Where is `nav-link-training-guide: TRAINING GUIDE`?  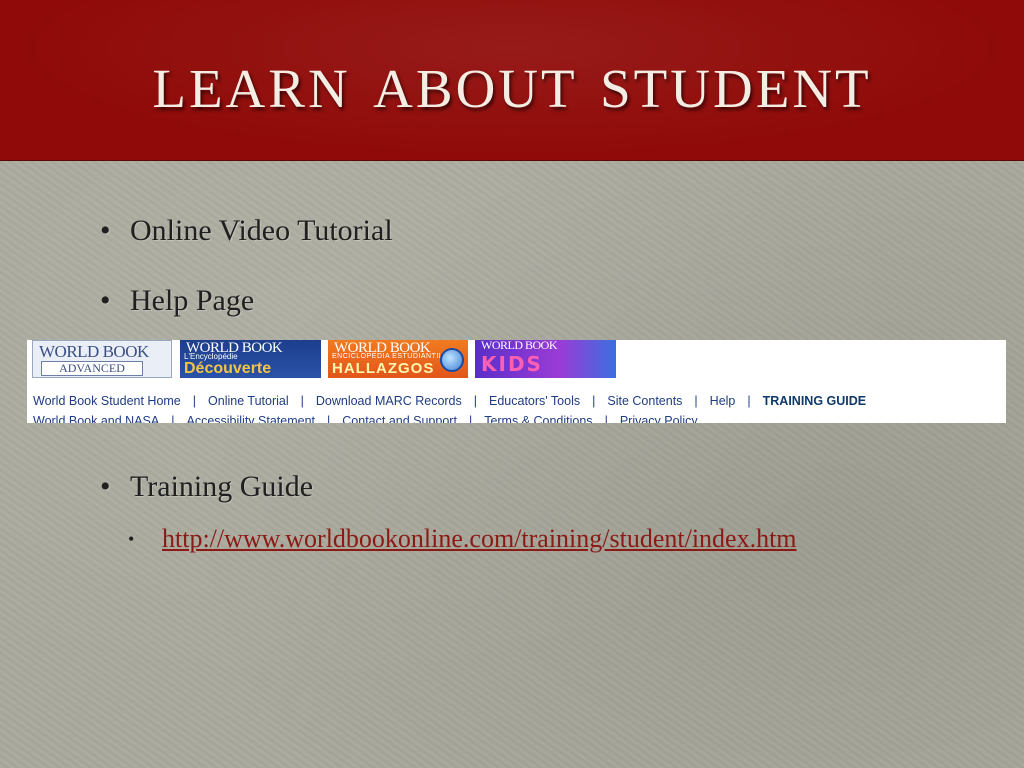
nav-link-training-guide: TRAINING GUIDE is located at coordinates (814, 401).